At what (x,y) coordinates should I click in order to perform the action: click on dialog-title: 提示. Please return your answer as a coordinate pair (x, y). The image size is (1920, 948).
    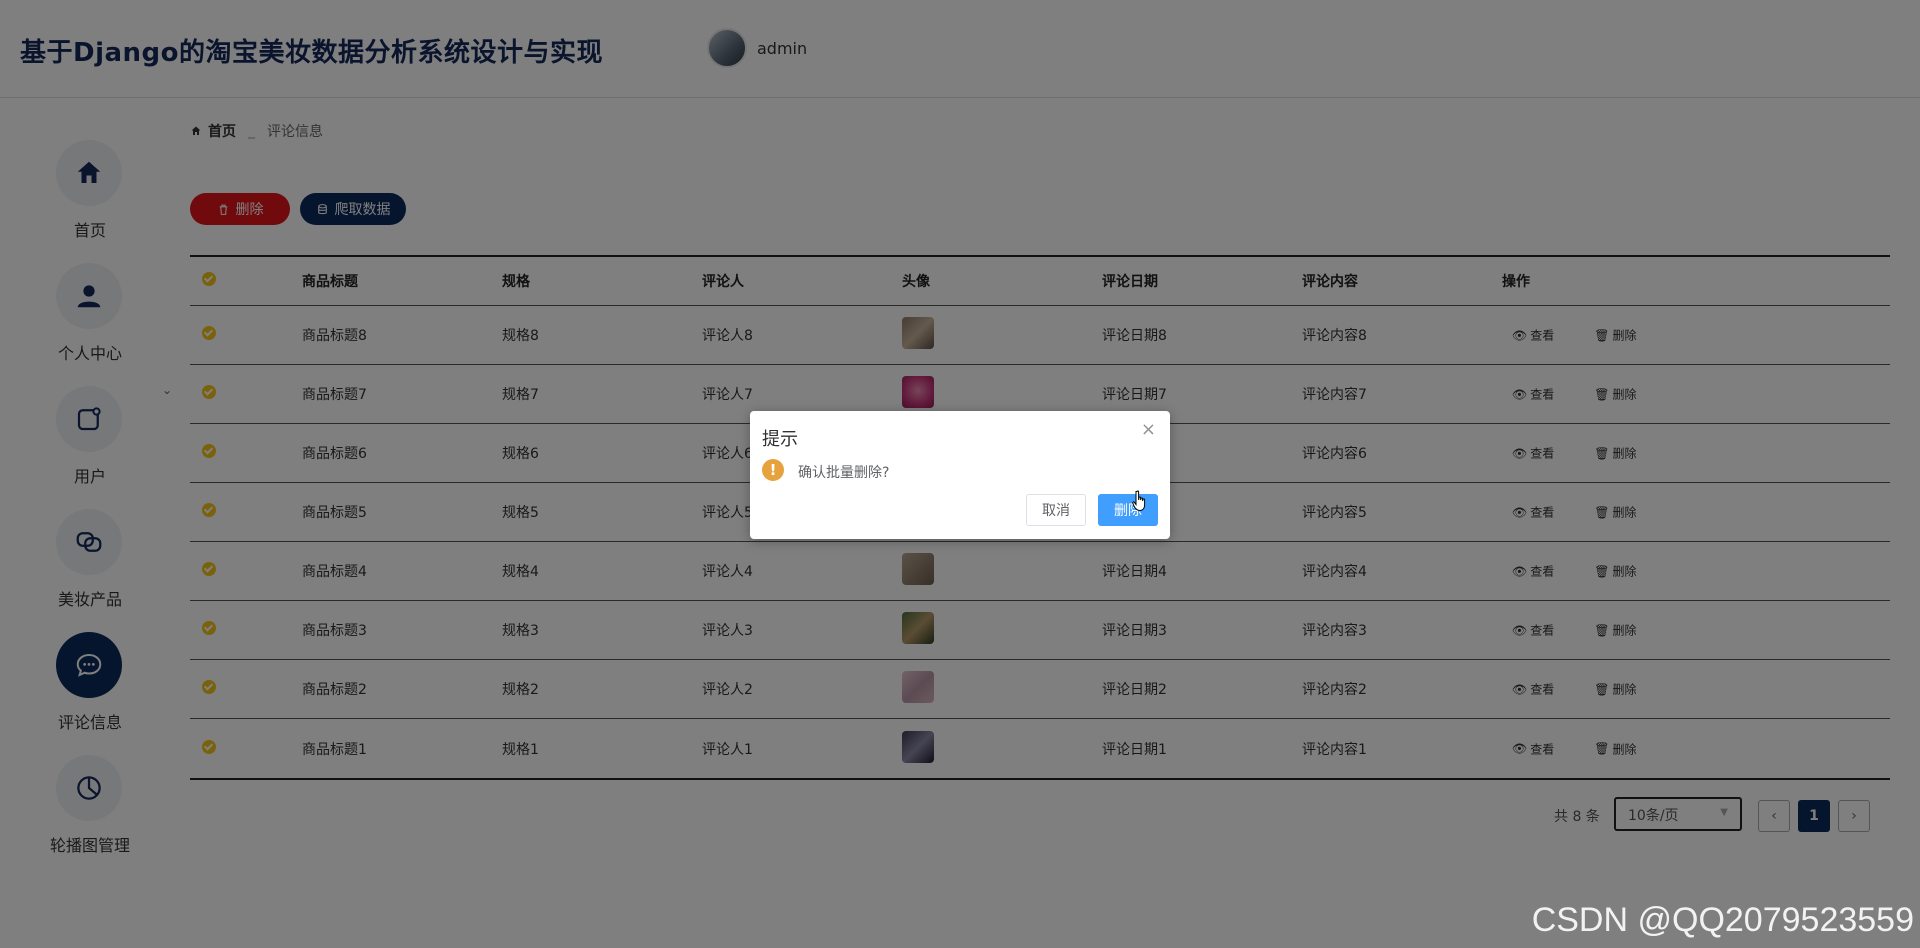
    Looking at the image, I should click on (780, 439).